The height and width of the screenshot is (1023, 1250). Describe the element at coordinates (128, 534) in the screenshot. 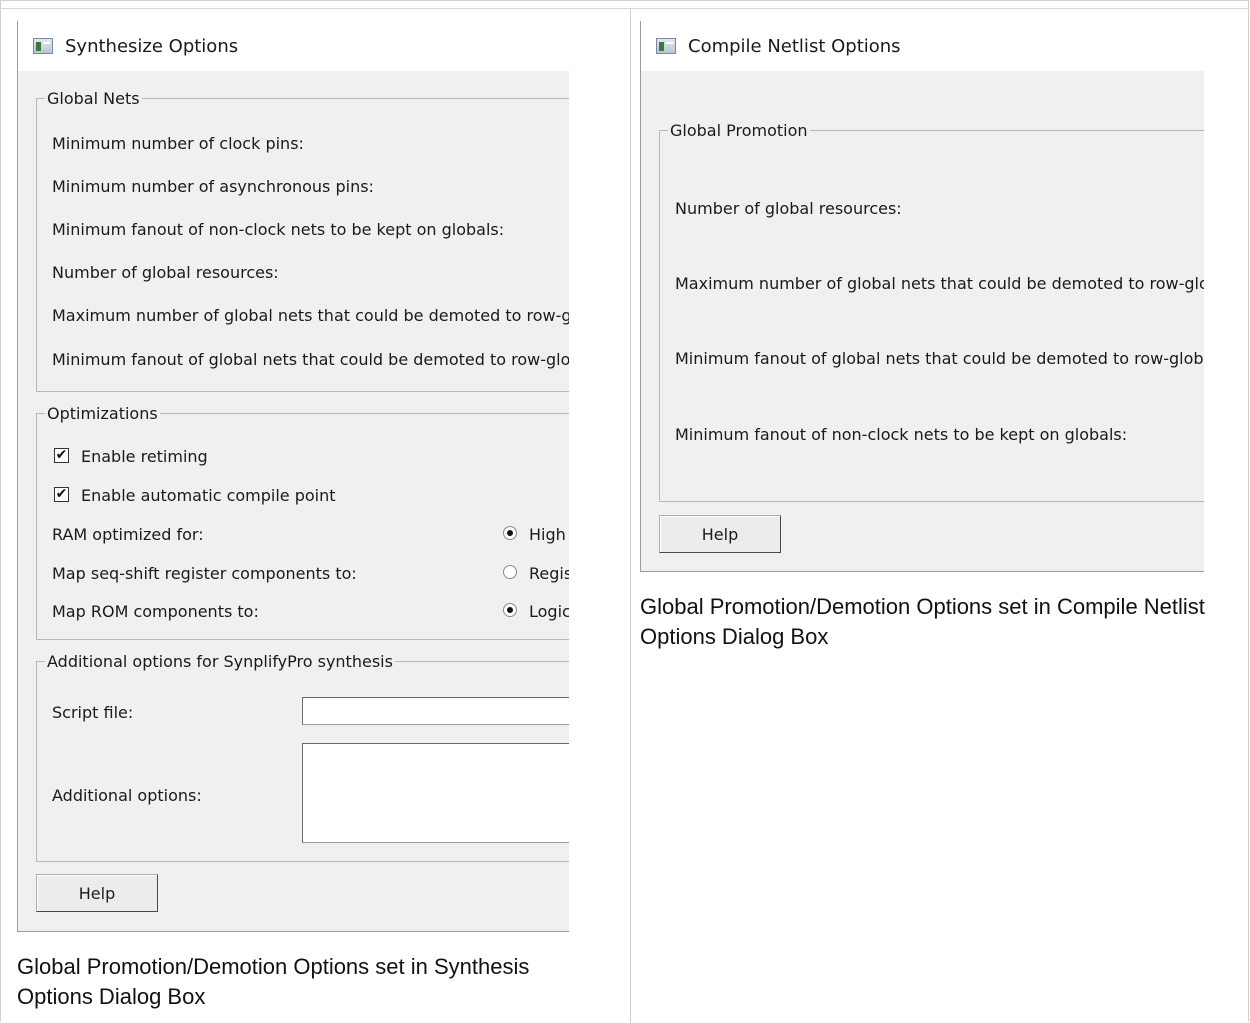

I see `ram-optimized-label: RAM optimized for:` at that location.